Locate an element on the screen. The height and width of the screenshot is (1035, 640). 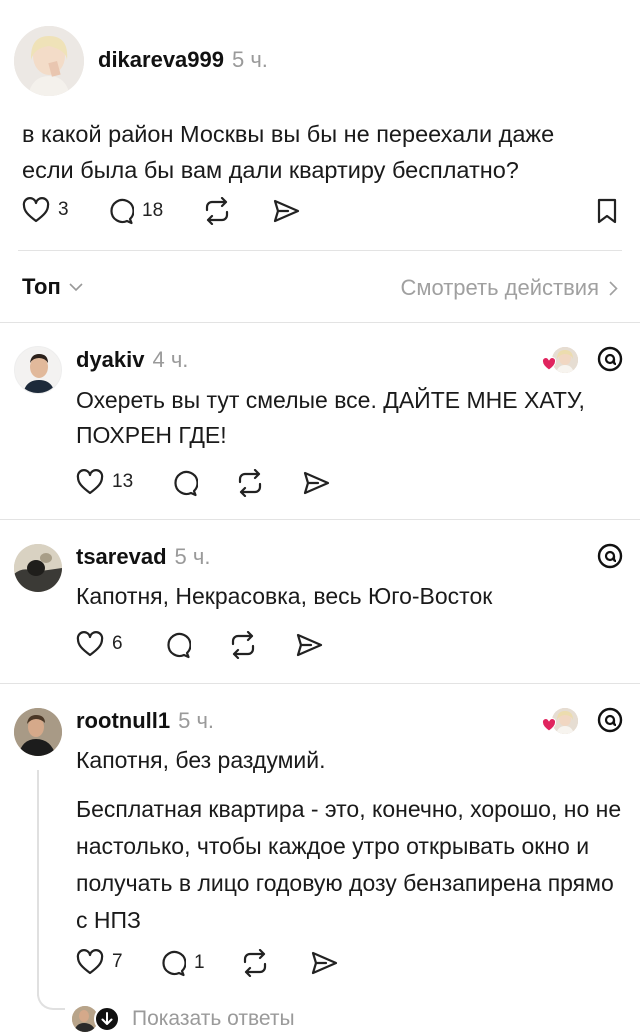
show-replies-button: Показать ответы is located at coordinates (183, 1019).